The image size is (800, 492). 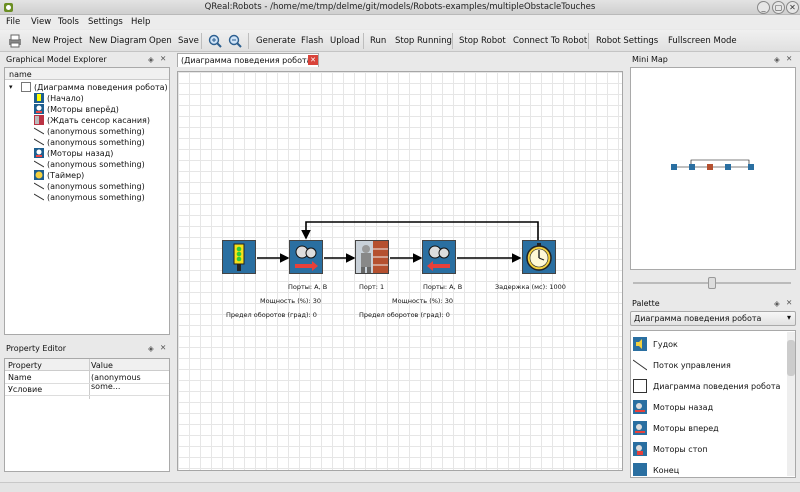 I want to click on property-name: Name, so click(x=20, y=377).